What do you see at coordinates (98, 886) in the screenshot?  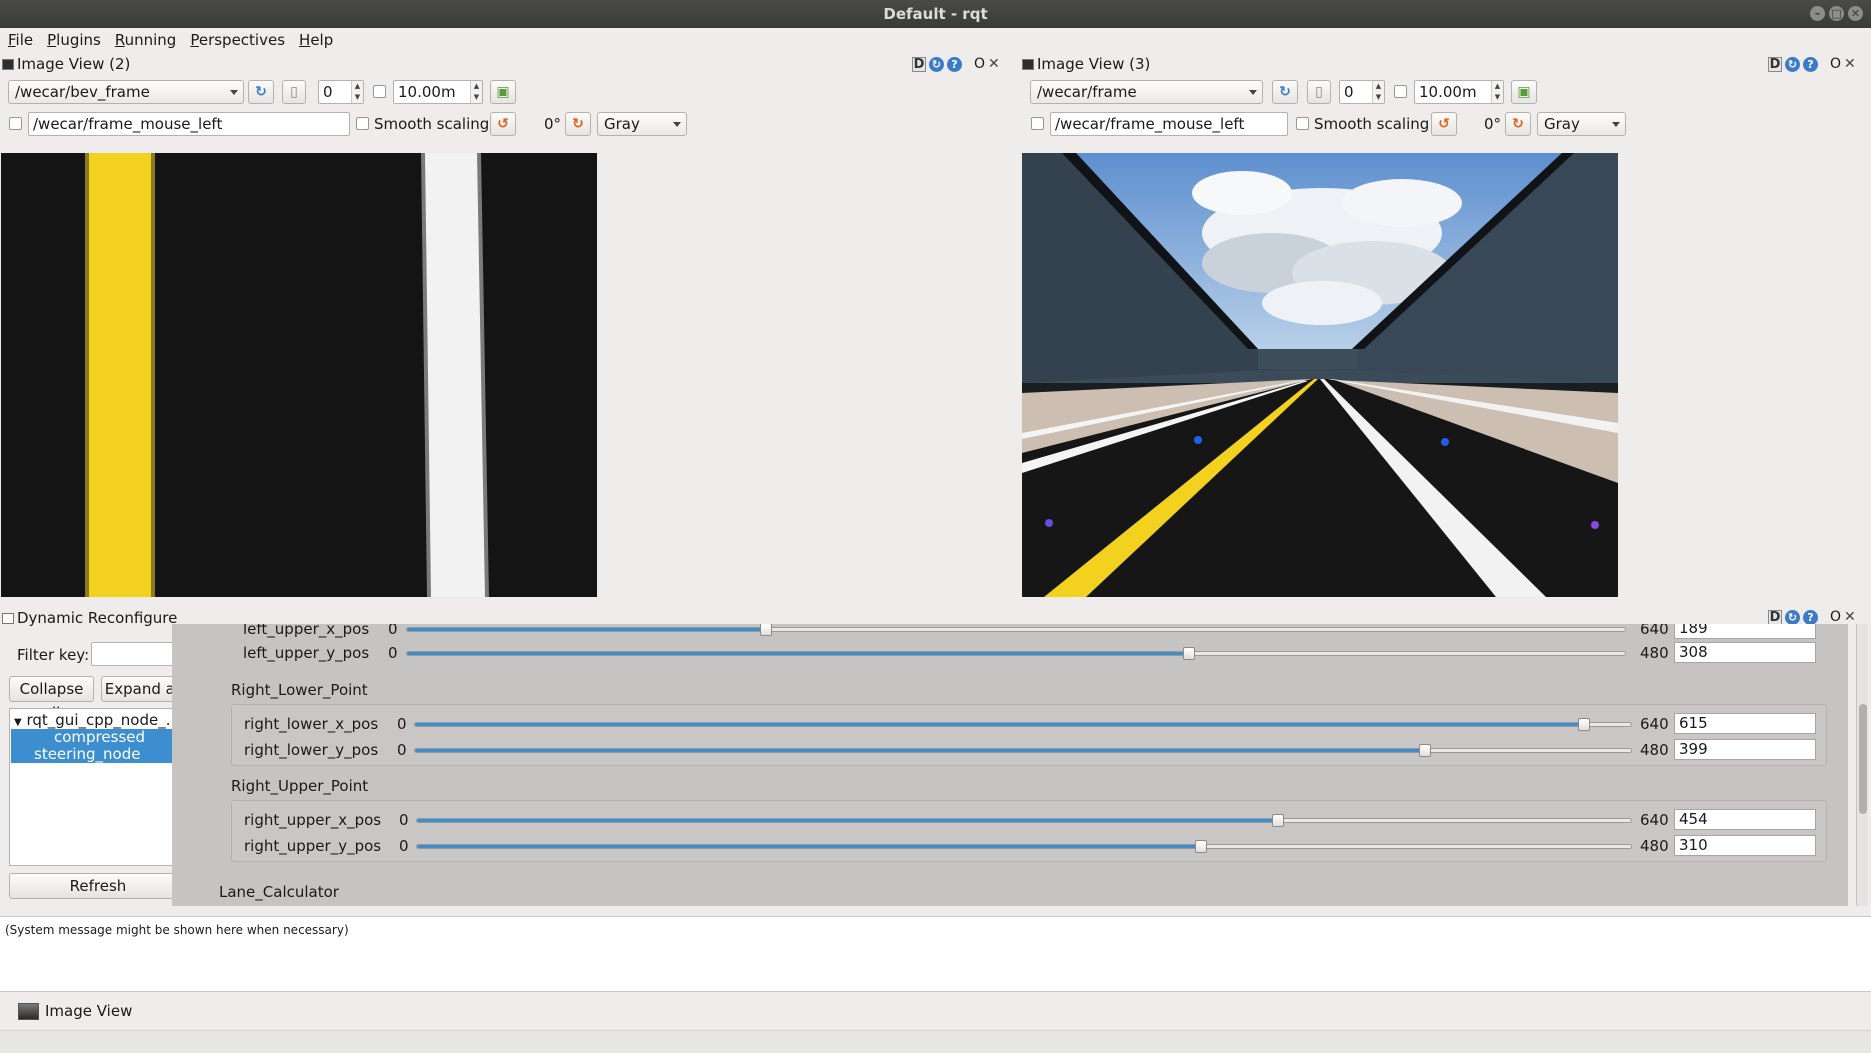 I see `refresh-button: Refresh` at bounding box center [98, 886].